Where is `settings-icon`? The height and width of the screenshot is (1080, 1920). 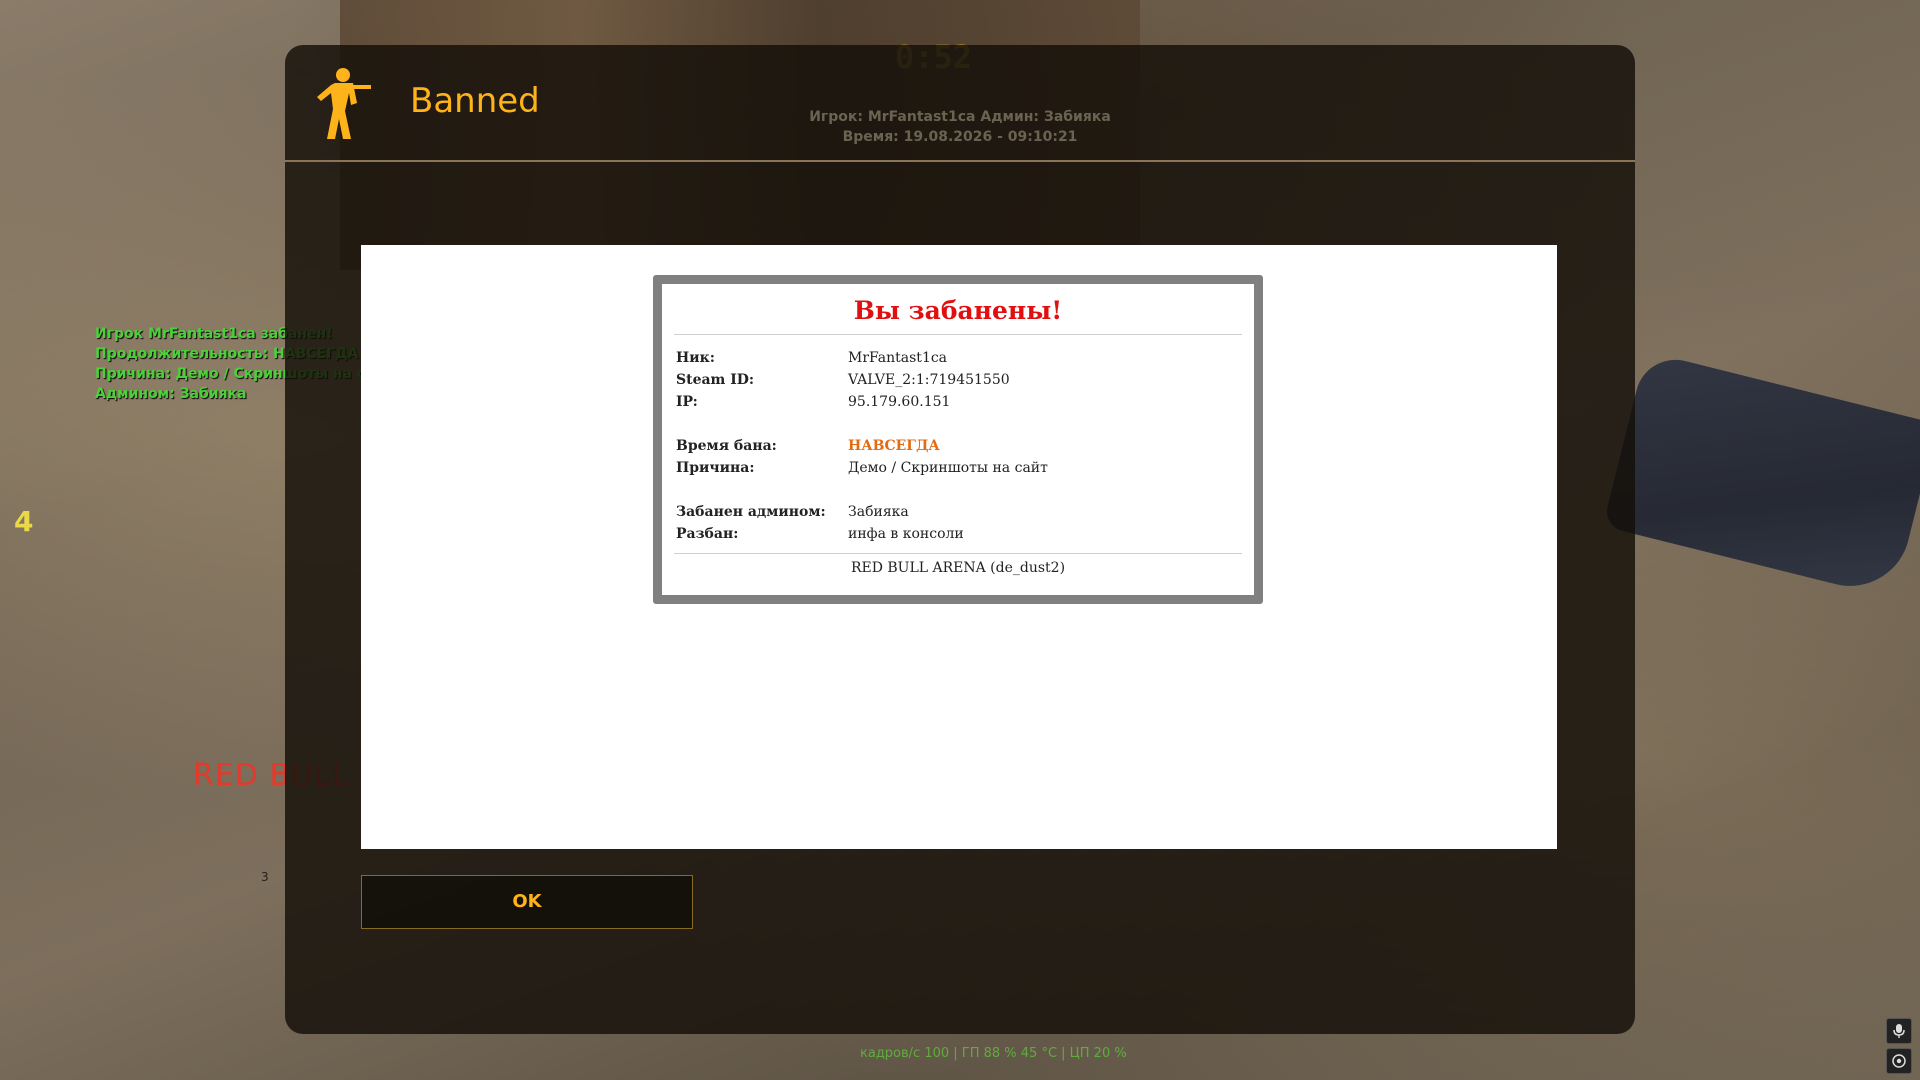 settings-icon is located at coordinates (1899, 1061).